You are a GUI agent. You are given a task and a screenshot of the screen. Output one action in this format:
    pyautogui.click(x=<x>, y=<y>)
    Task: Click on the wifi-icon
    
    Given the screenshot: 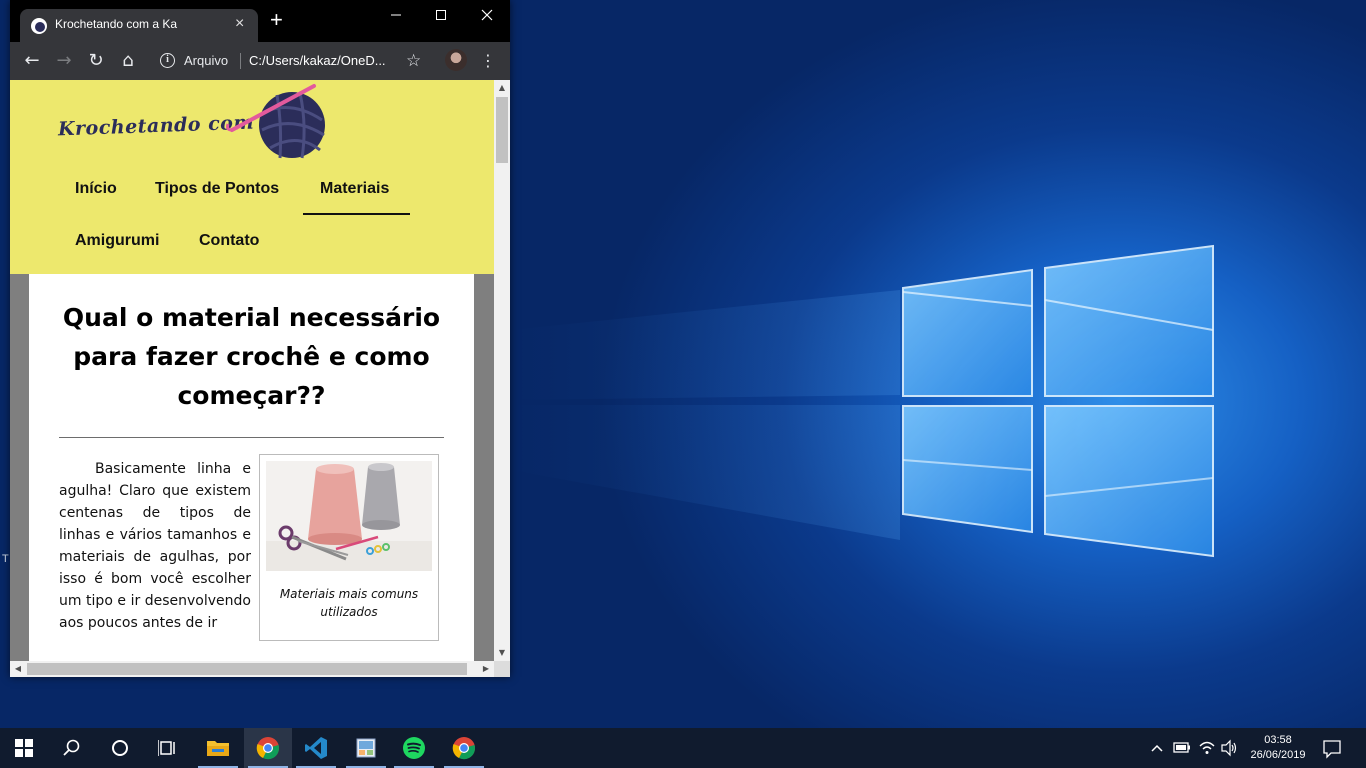 What is the action you would take?
    pyautogui.click(x=1207, y=747)
    